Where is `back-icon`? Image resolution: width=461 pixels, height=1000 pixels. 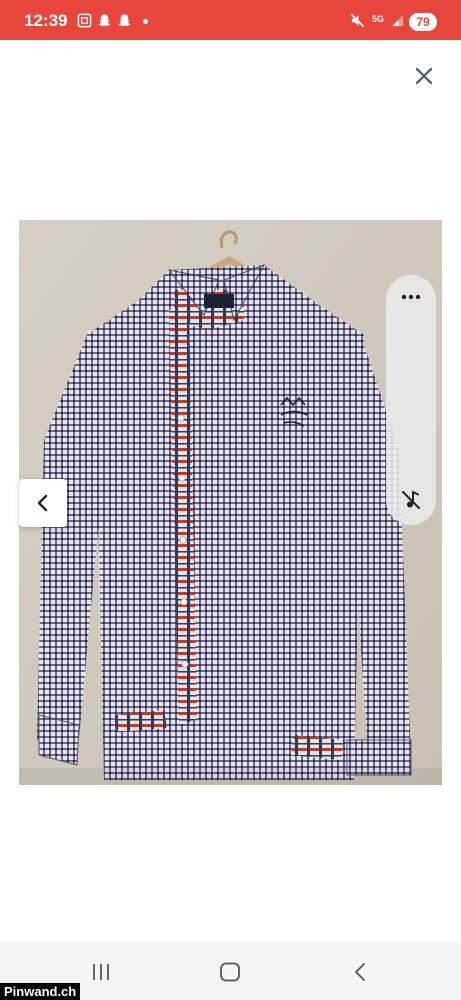 back-icon is located at coordinates (360, 972).